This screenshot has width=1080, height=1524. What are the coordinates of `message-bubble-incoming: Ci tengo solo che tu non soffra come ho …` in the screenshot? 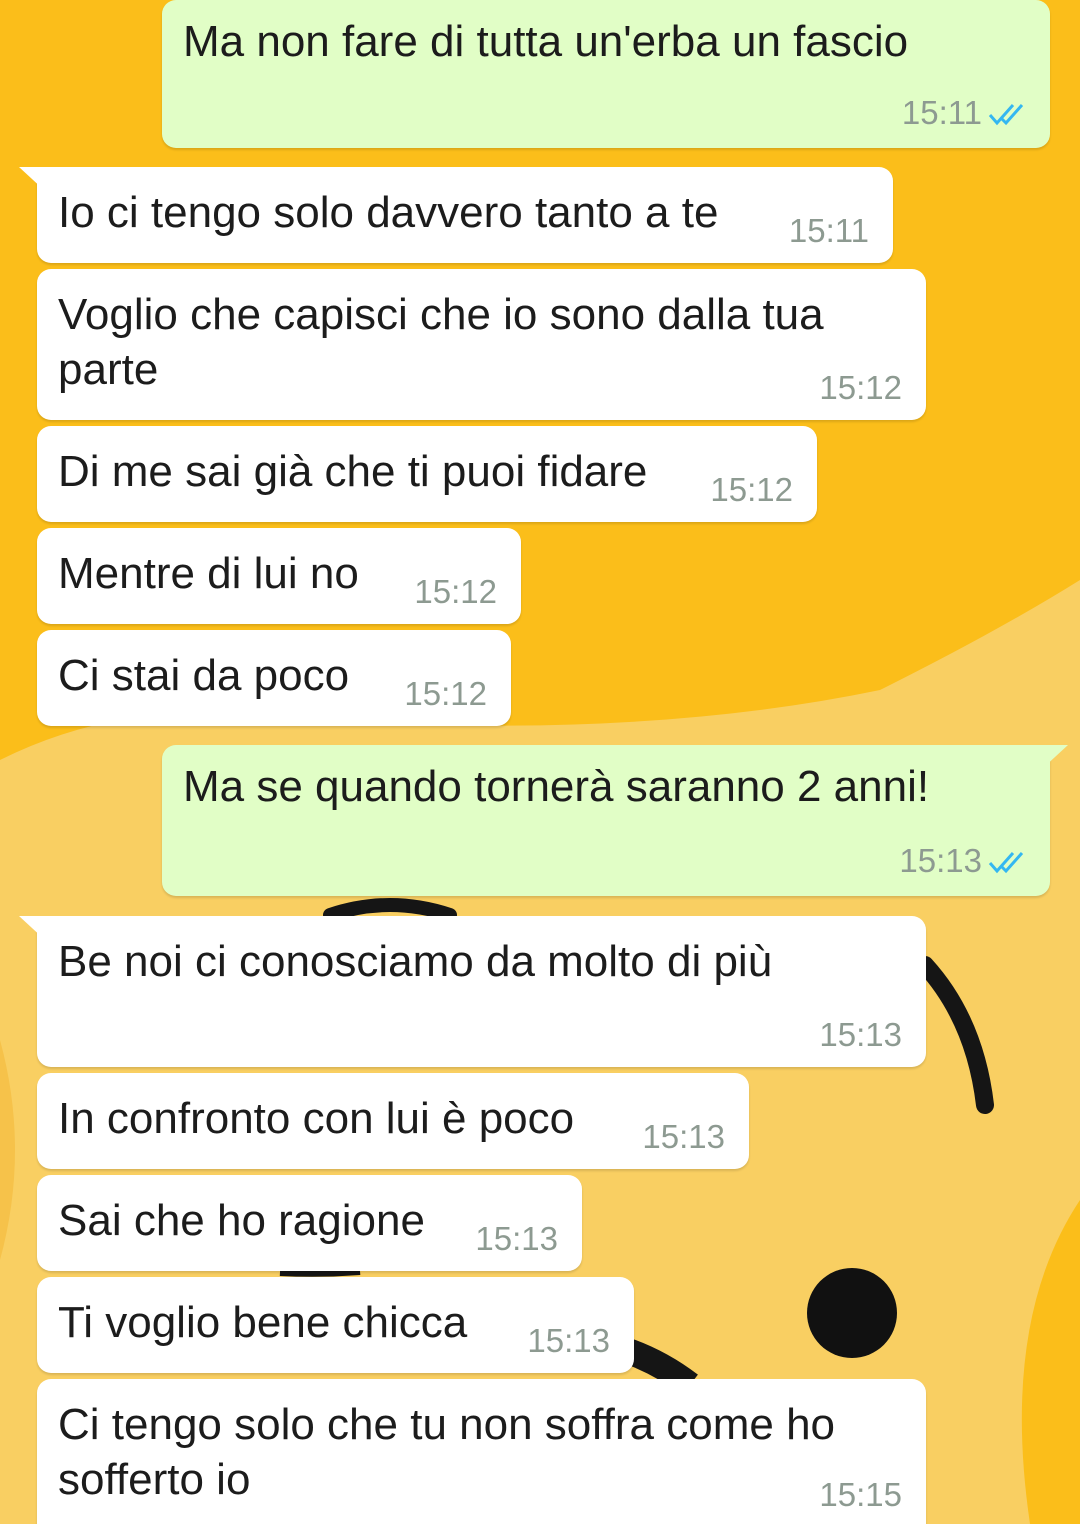 It's located at (481, 1451).